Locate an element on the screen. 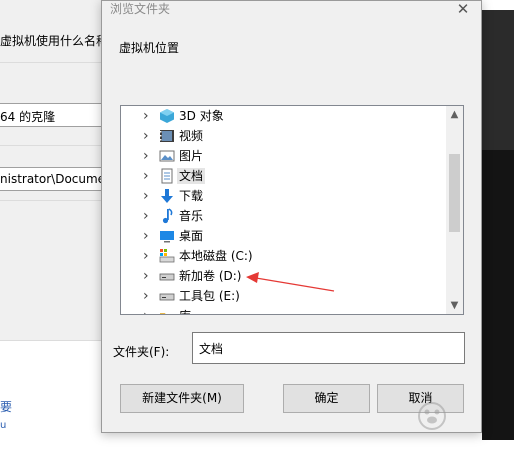 The height and width of the screenshot is (452, 514). tree-item: › 图片 is located at coordinates (284, 156).